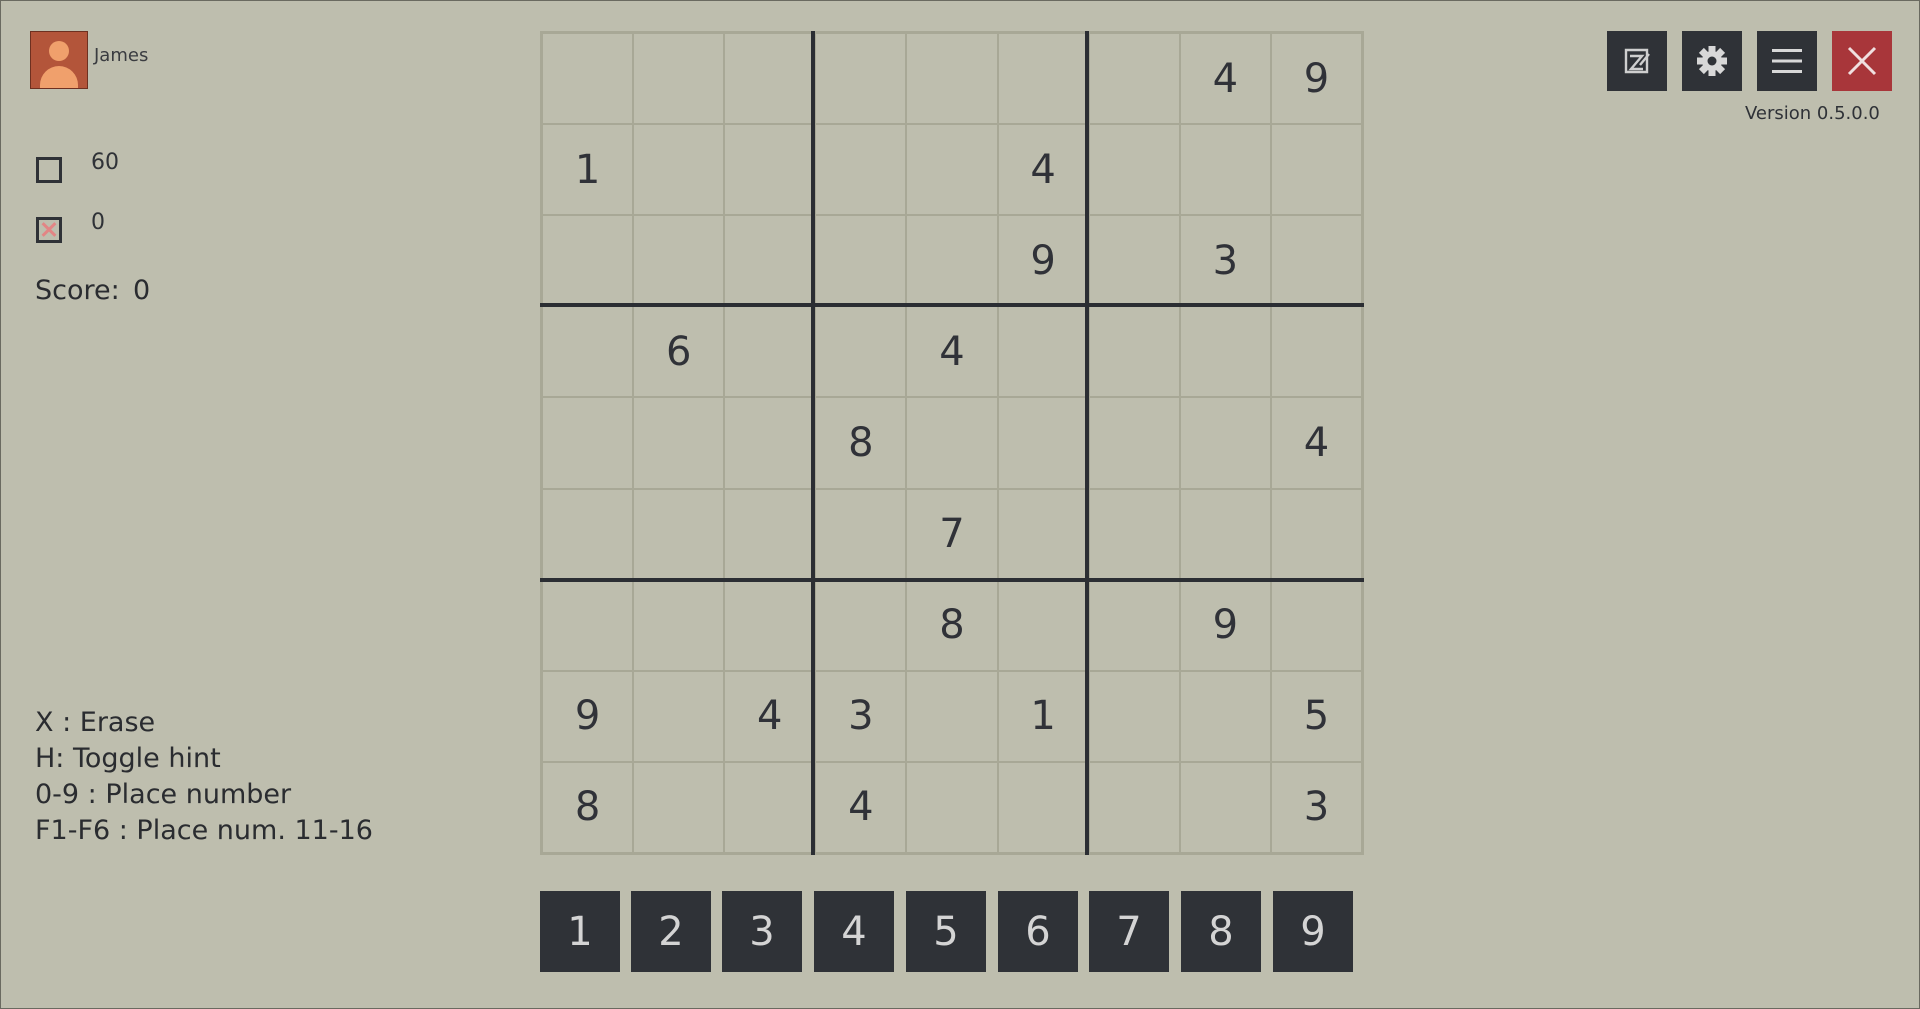 Image resolution: width=1920 pixels, height=1009 pixels. What do you see at coordinates (1637, 61) in the screenshot?
I see `notes-button` at bounding box center [1637, 61].